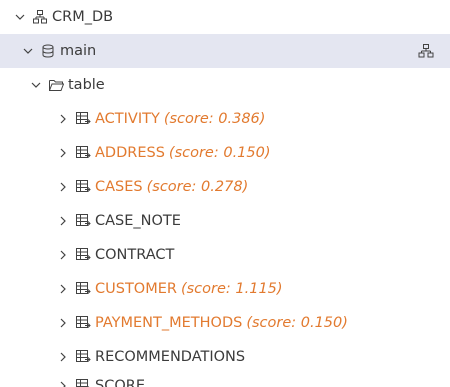  Describe the element at coordinates (170, 357) in the screenshot. I see `table-name: RECOMMENDATIONS` at that location.